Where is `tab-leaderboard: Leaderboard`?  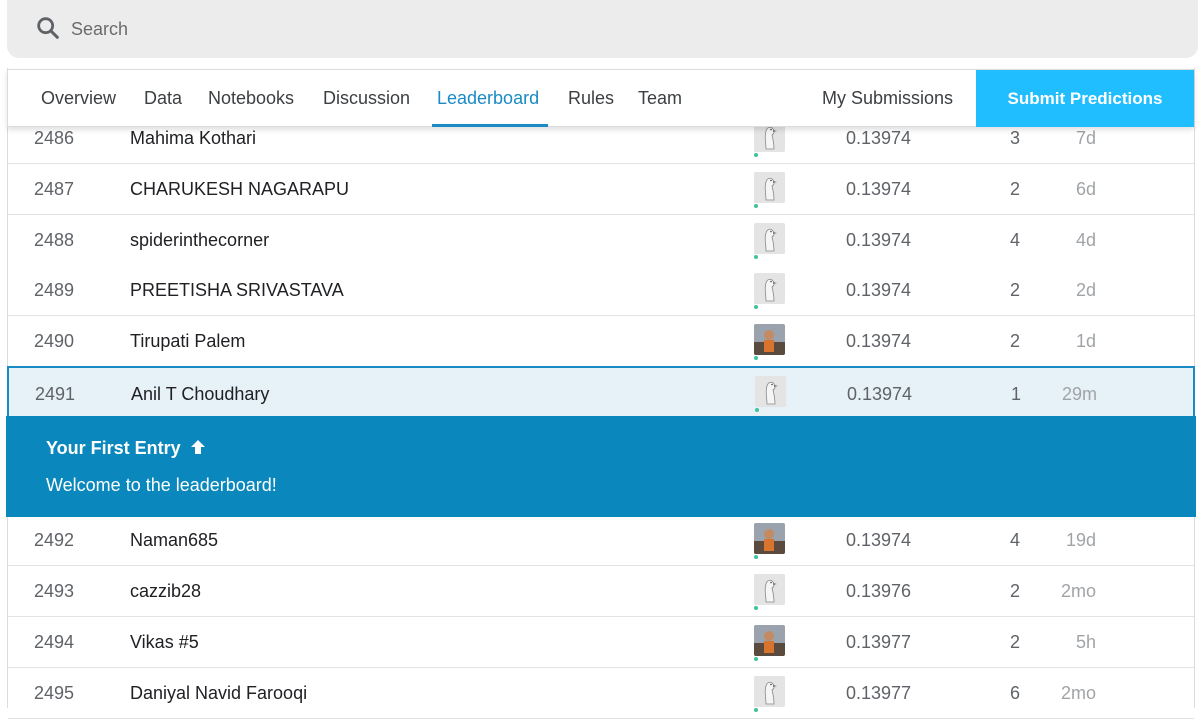 tab-leaderboard: Leaderboard is located at coordinates (488, 98).